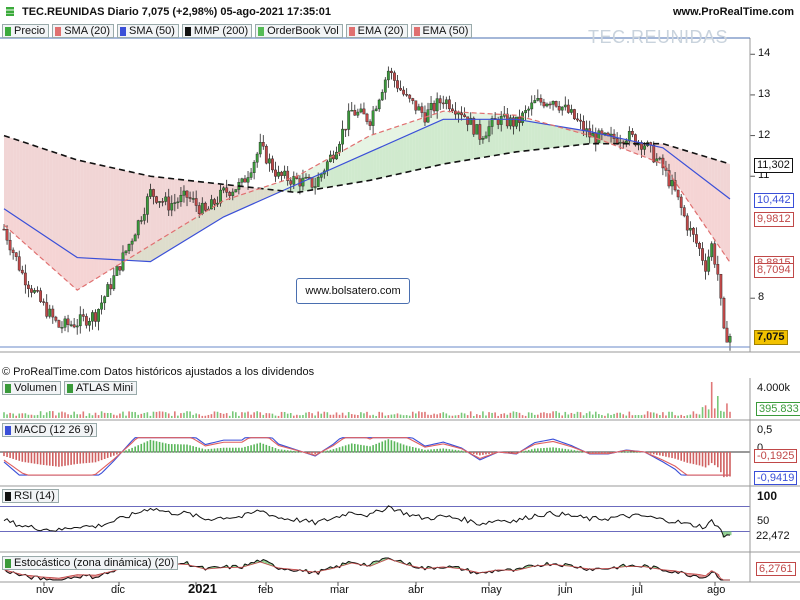  What do you see at coordinates (10, 11) in the screenshot?
I see `toolbar-grid-icon` at bounding box center [10, 11].